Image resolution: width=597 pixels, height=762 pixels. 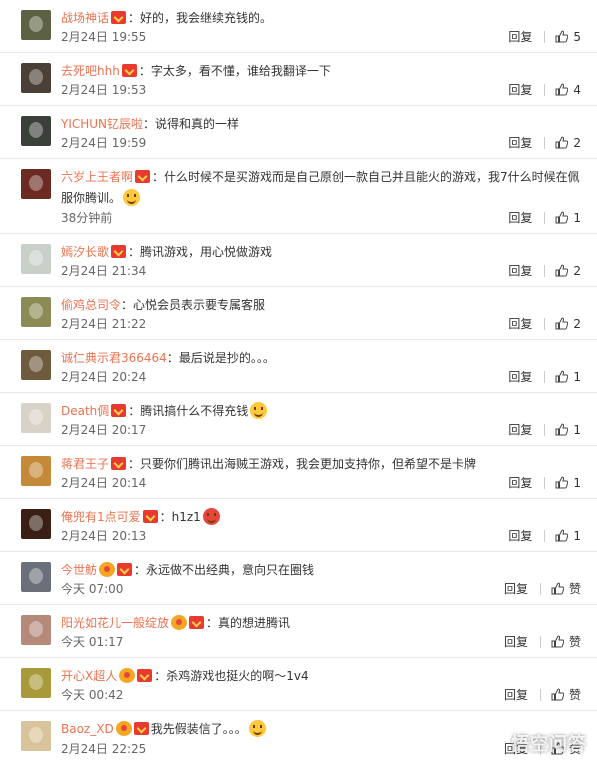 I want to click on comment-line: Baoz_XD 我先假装信了。。。, so click(x=322, y=729).